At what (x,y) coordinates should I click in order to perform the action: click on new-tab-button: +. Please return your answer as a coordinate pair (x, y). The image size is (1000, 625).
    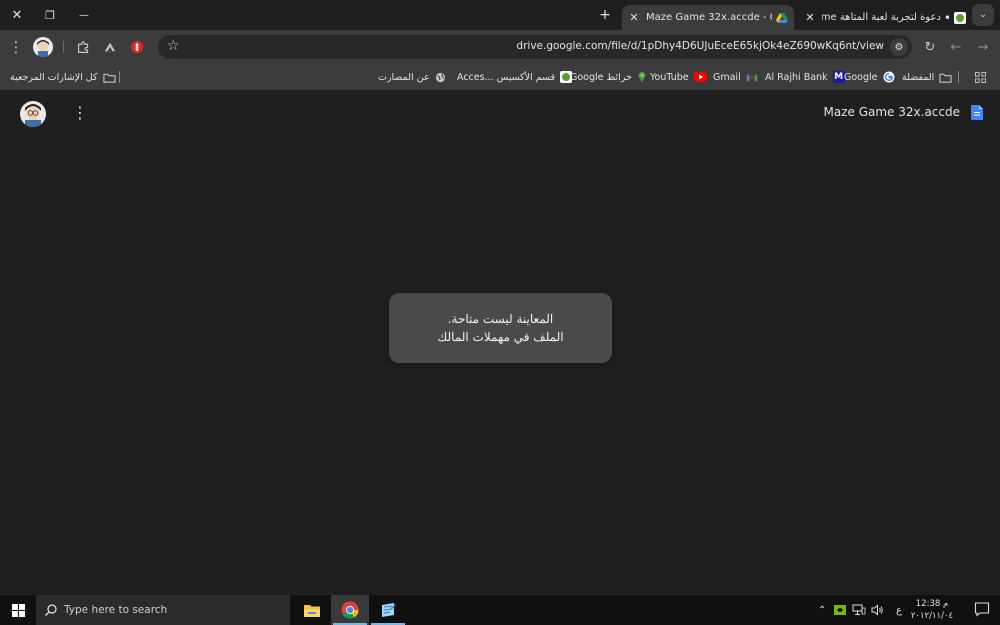
    Looking at the image, I should click on (605, 15).